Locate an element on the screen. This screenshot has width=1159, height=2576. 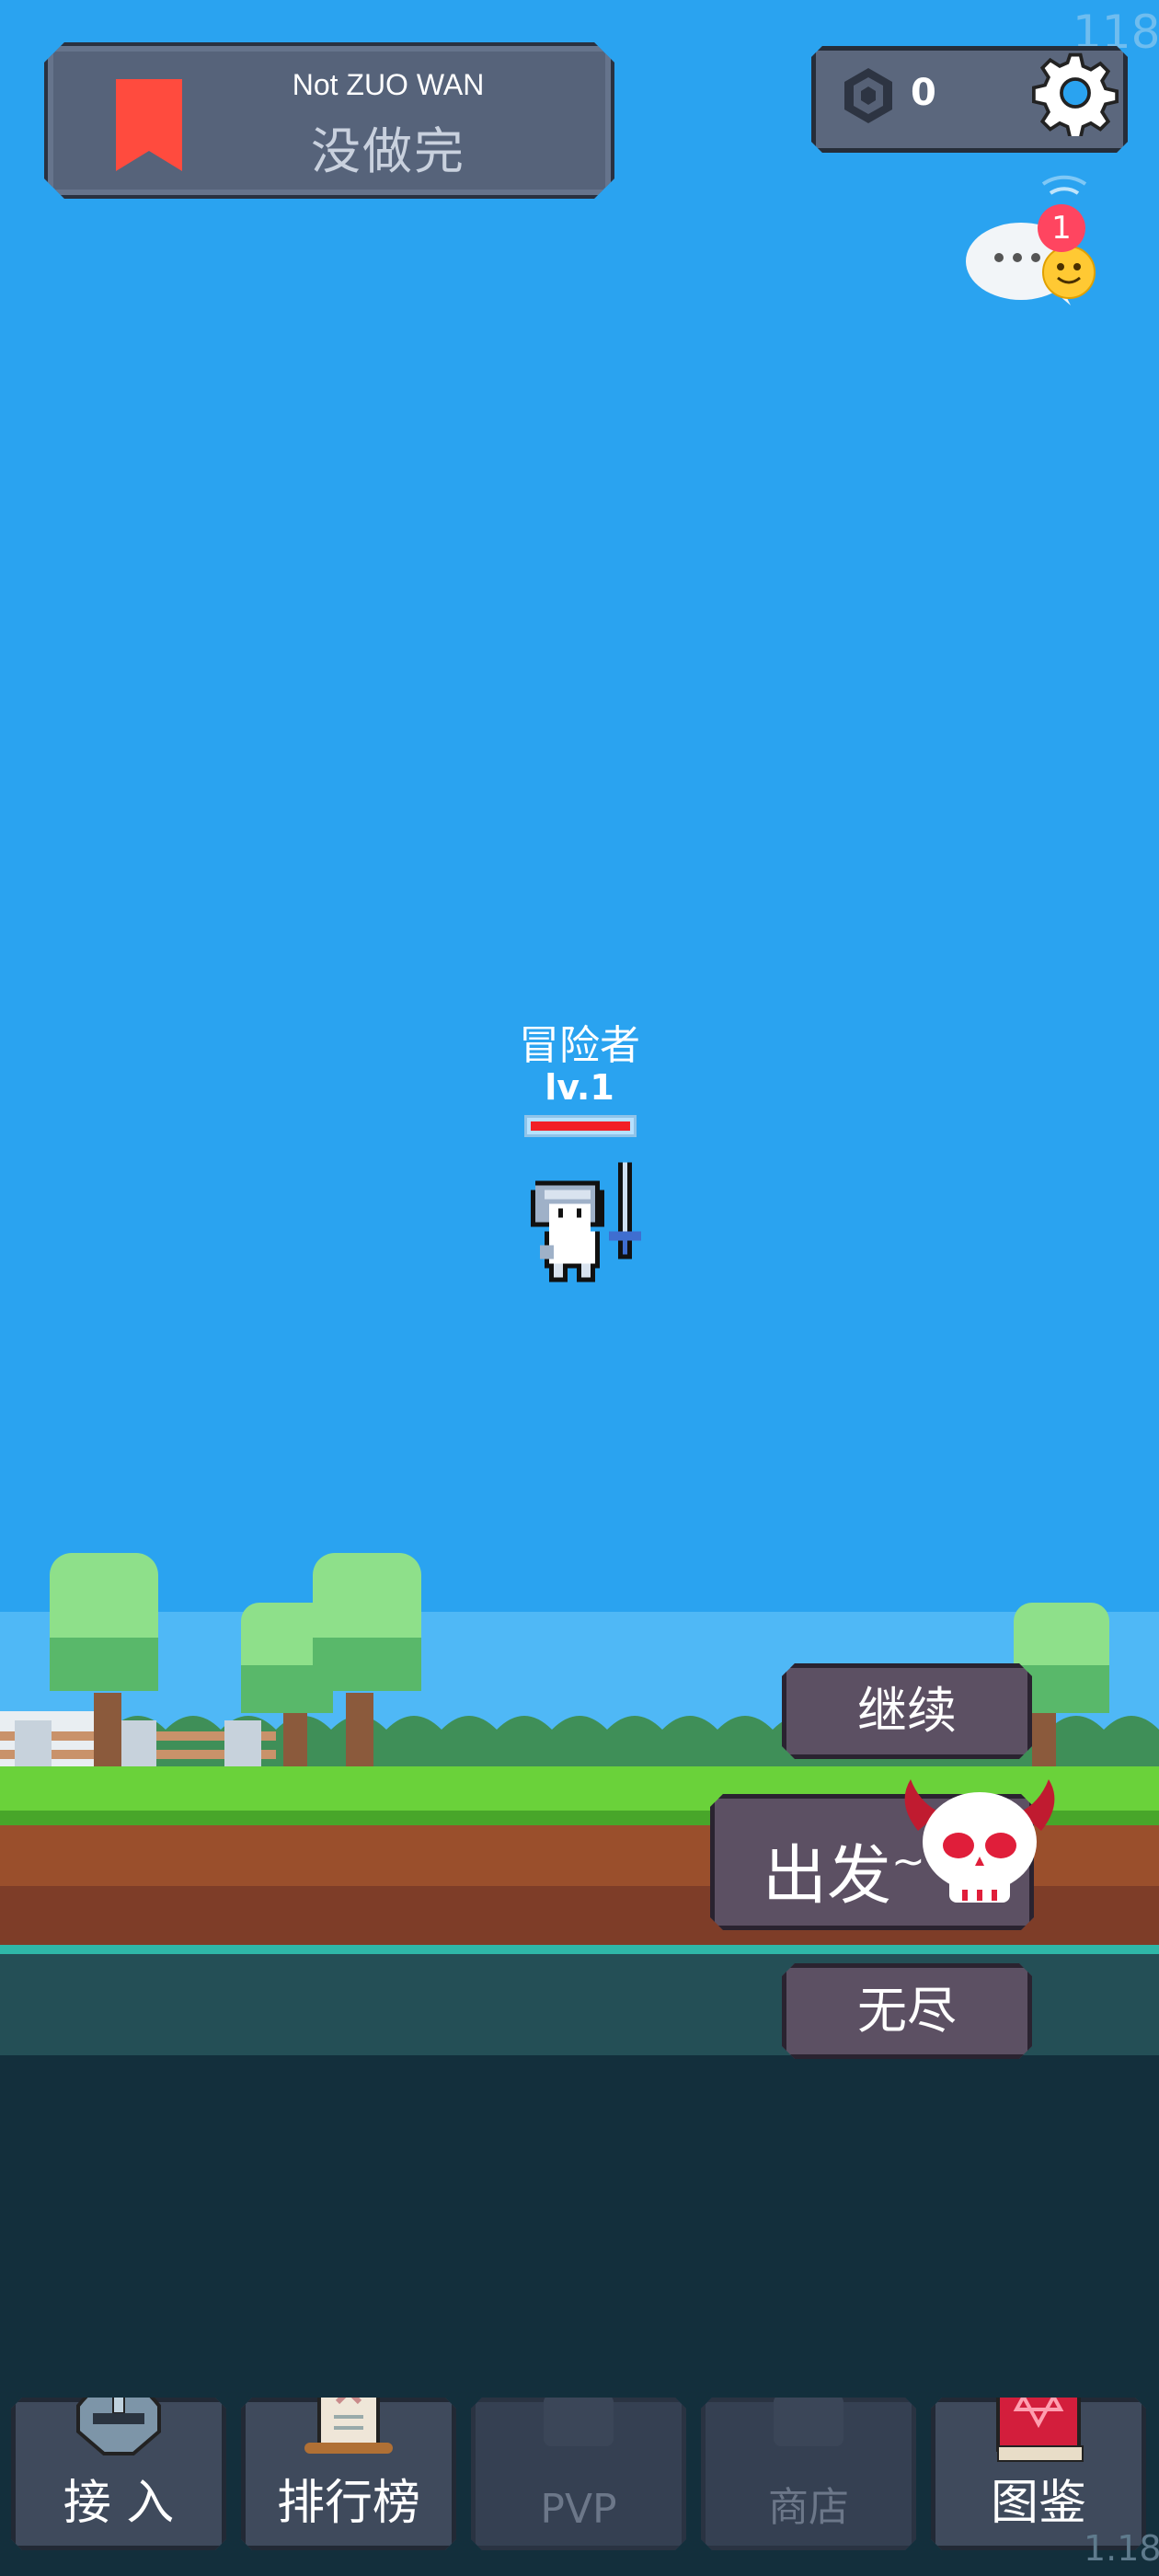
tab-label: 图鉴 is located at coordinates (1038, 2503).